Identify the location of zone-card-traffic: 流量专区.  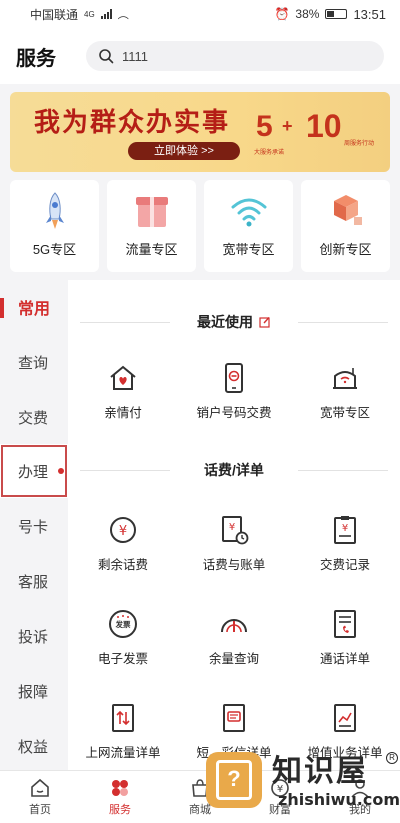
(151, 226).